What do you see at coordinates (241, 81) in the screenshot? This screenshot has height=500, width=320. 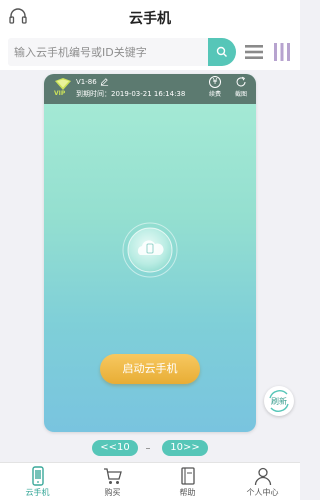 I see `refresh-icon` at bounding box center [241, 81].